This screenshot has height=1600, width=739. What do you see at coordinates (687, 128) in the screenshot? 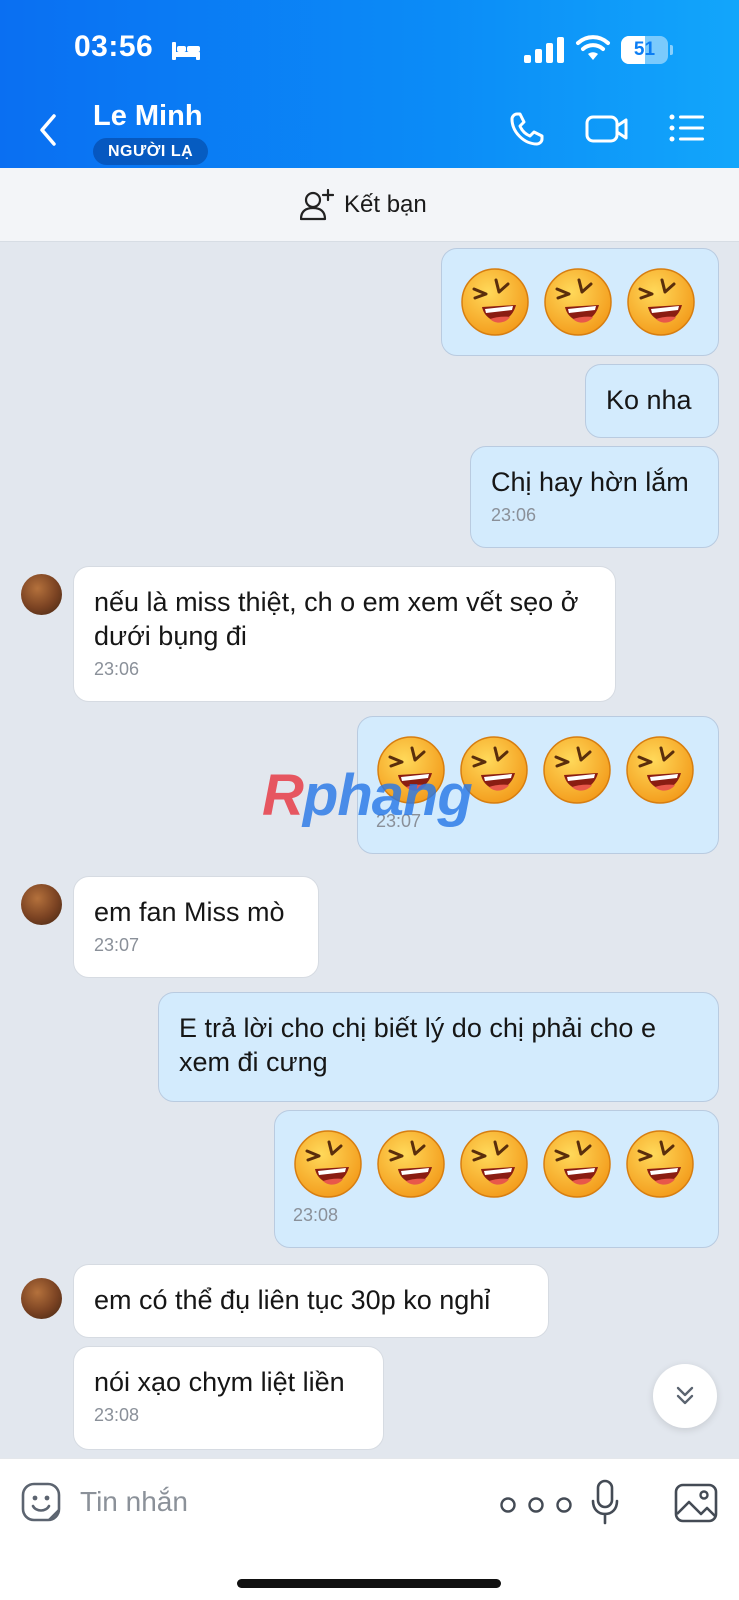
I see `menu-icon` at bounding box center [687, 128].